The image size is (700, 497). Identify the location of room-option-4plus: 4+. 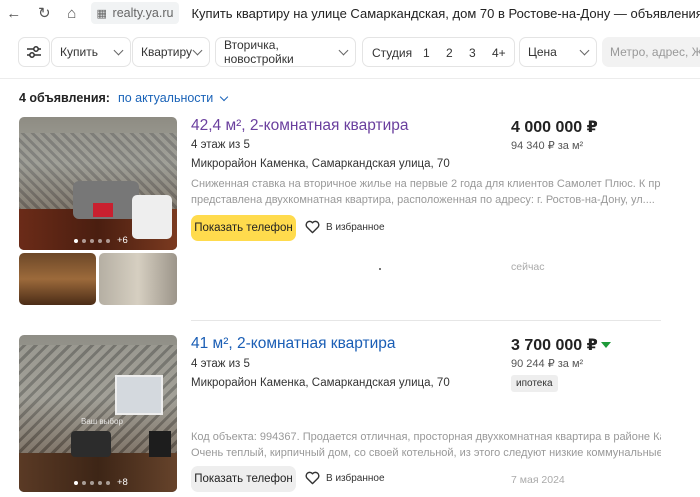
(499, 53).